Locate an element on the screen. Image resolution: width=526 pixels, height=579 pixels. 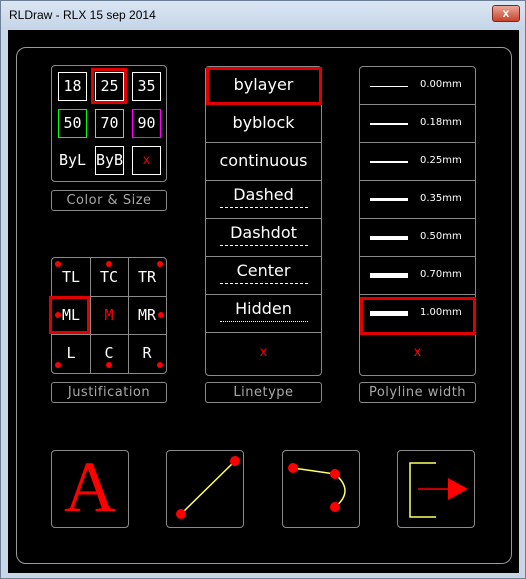
close-button: x is located at coordinates (506, 13).